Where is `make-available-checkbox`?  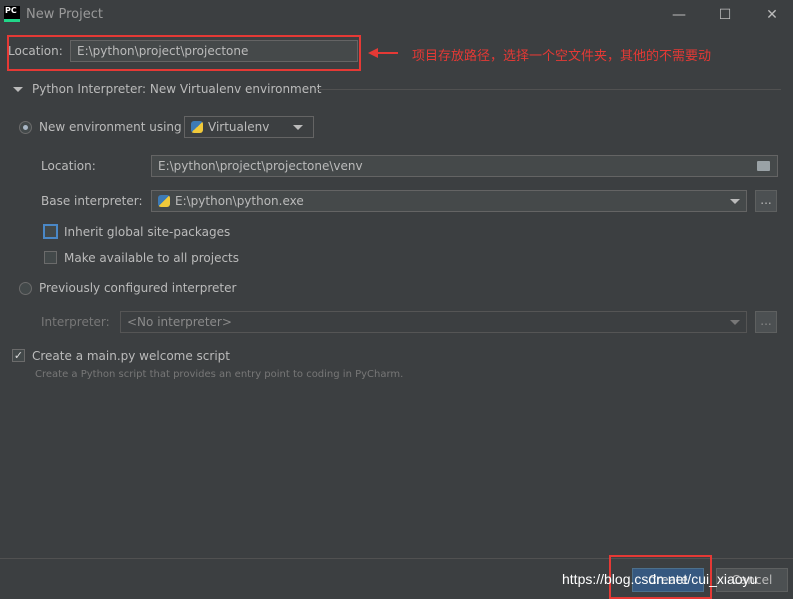
make-available-checkbox is located at coordinates (50, 257).